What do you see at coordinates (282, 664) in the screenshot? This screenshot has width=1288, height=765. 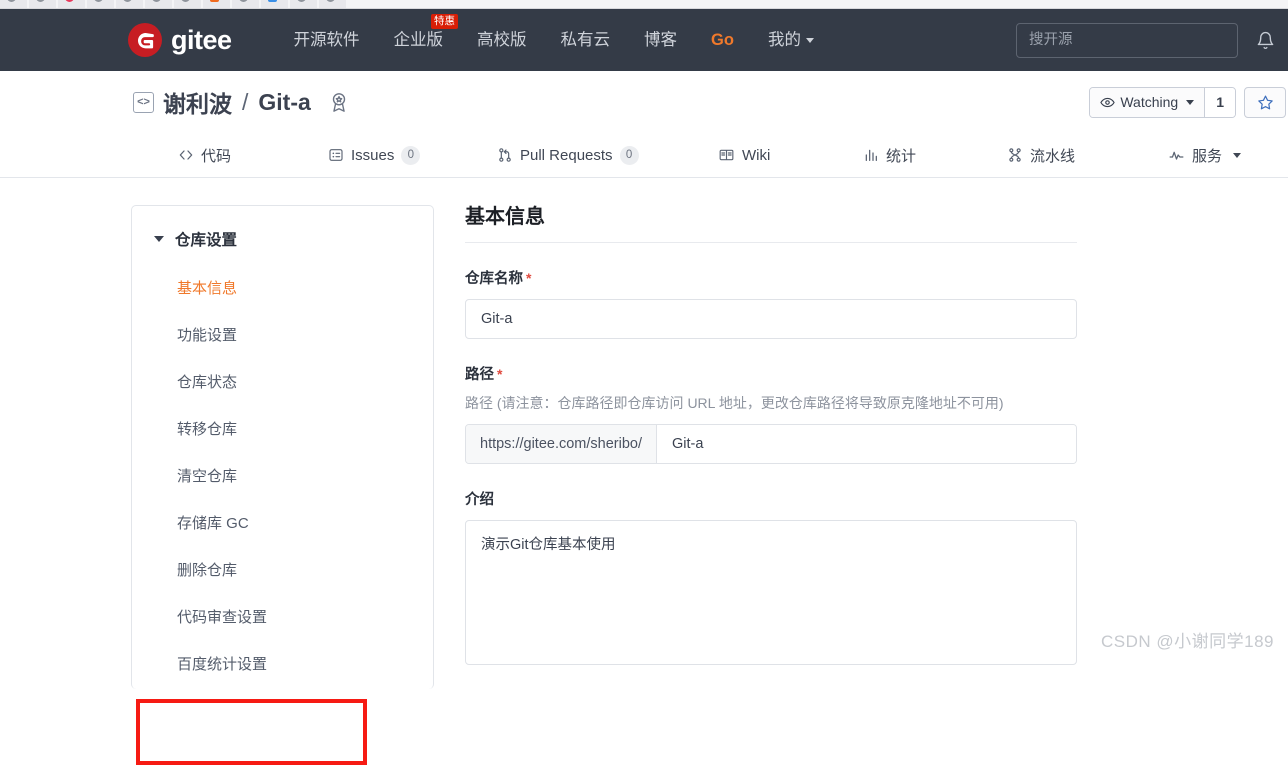 I see `sidebar-item-百度统计设置: 百度统计设置` at bounding box center [282, 664].